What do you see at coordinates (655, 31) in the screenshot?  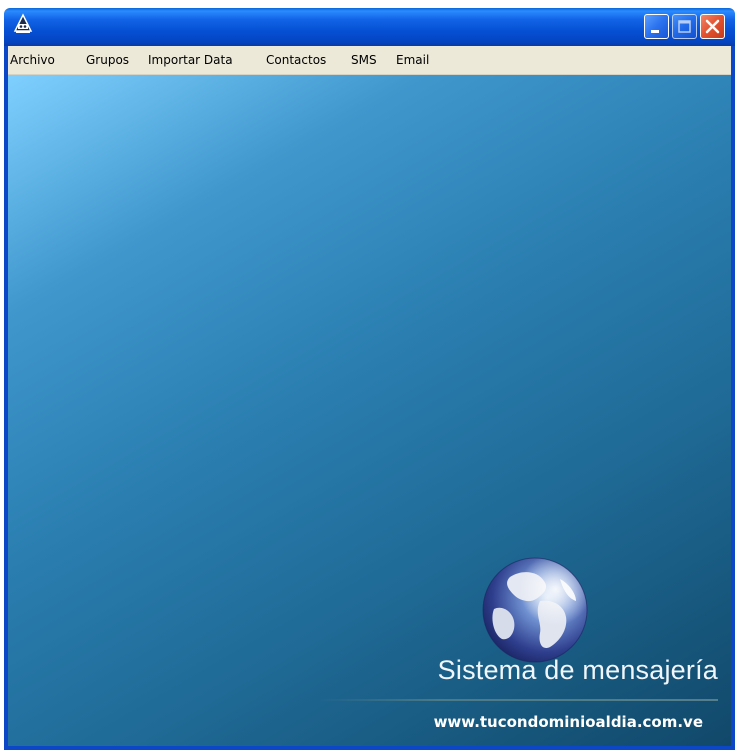 I see `minimize-icon` at bounding box center [655, 31].